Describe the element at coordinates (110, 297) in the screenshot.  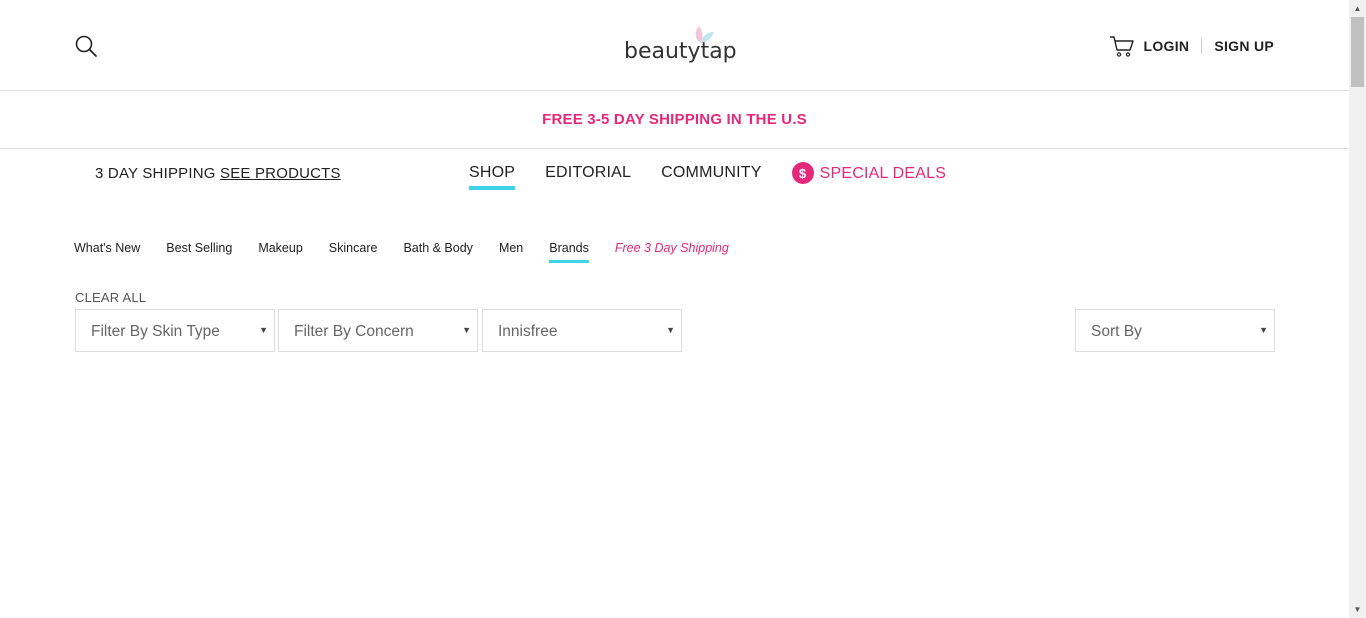
I see `clear-all-button: CLEAR ALL` at that location.